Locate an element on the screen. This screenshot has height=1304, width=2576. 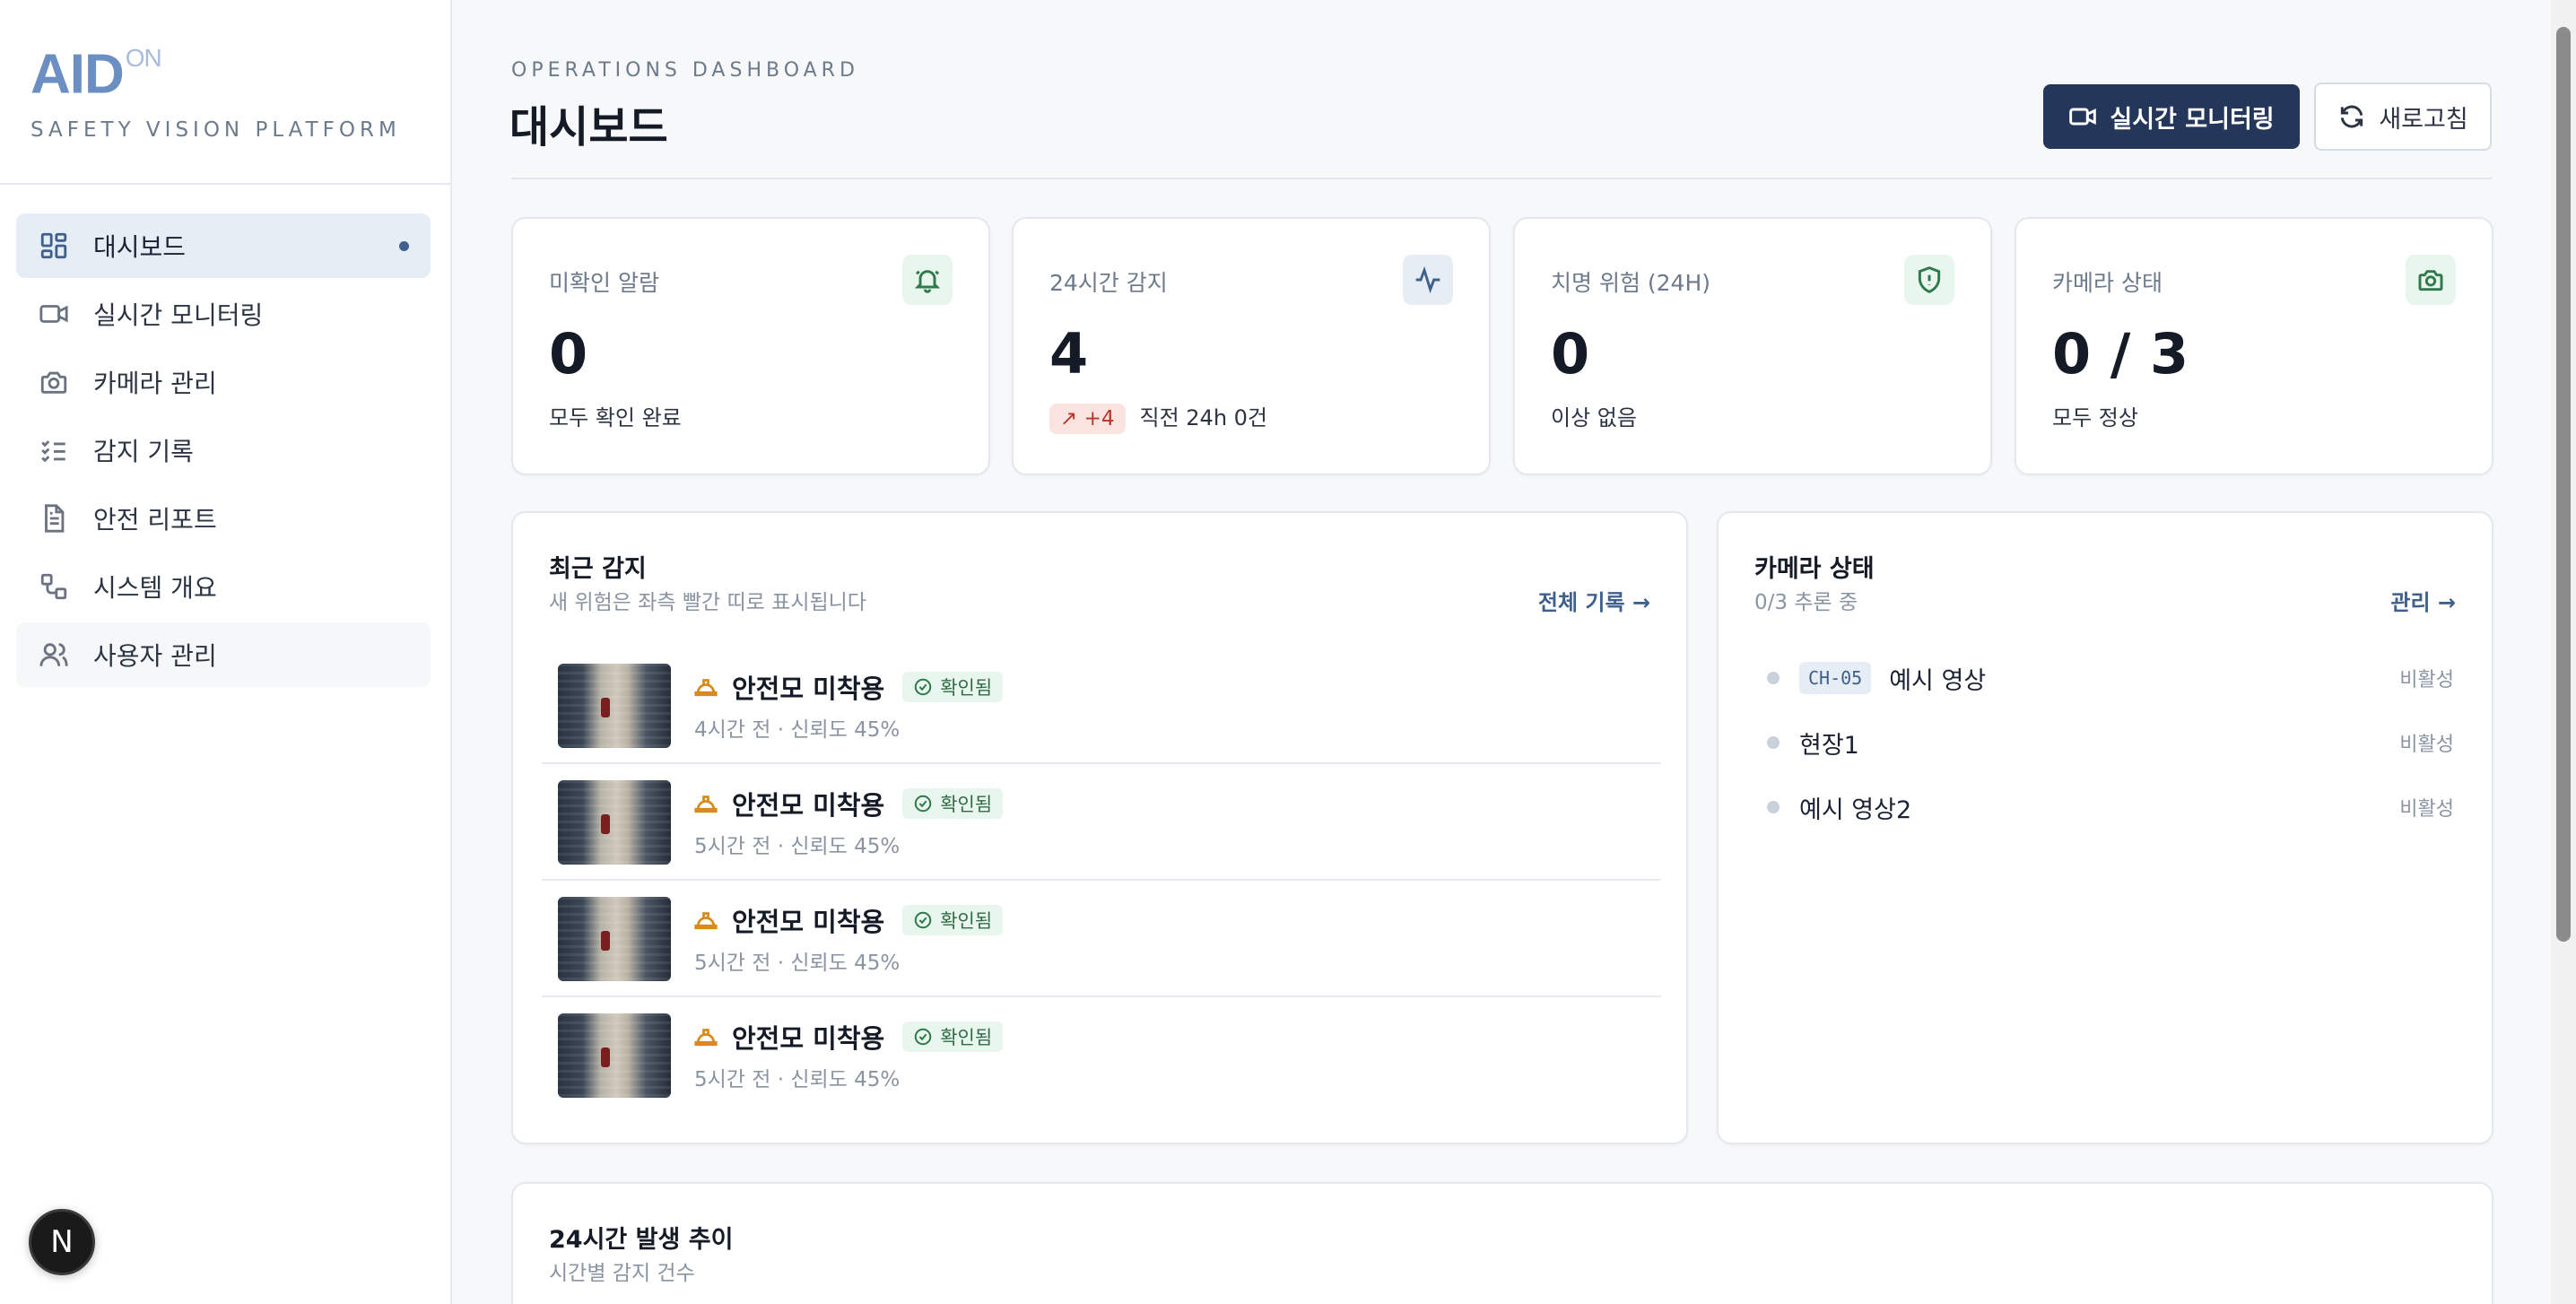
sidebar-item-label: 감지 기록 is located at coordinates (143, 451).